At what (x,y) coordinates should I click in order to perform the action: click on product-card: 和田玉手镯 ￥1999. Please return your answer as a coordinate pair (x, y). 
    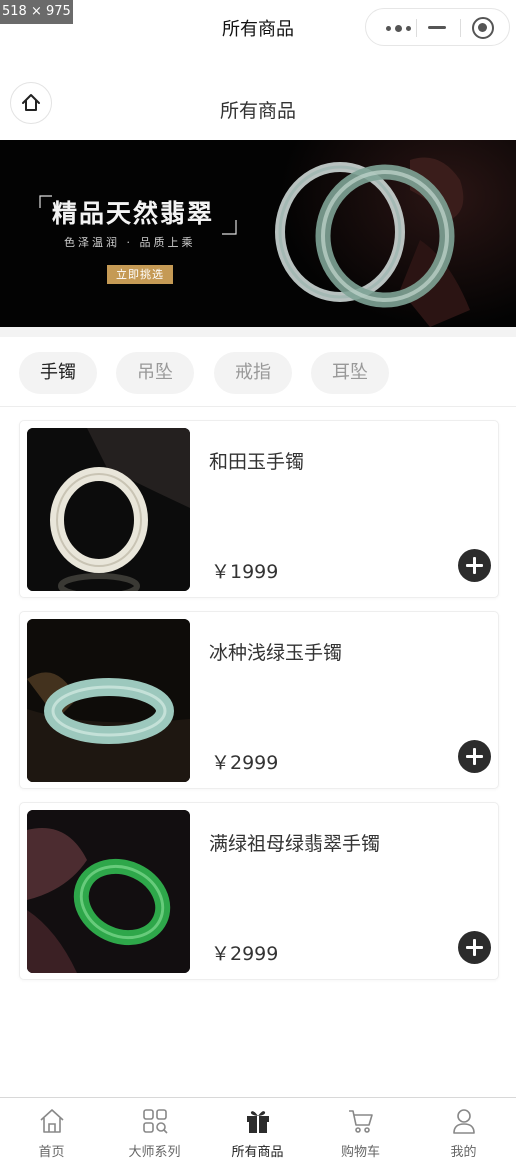
    Looking at the image, I should click on (259, 509).